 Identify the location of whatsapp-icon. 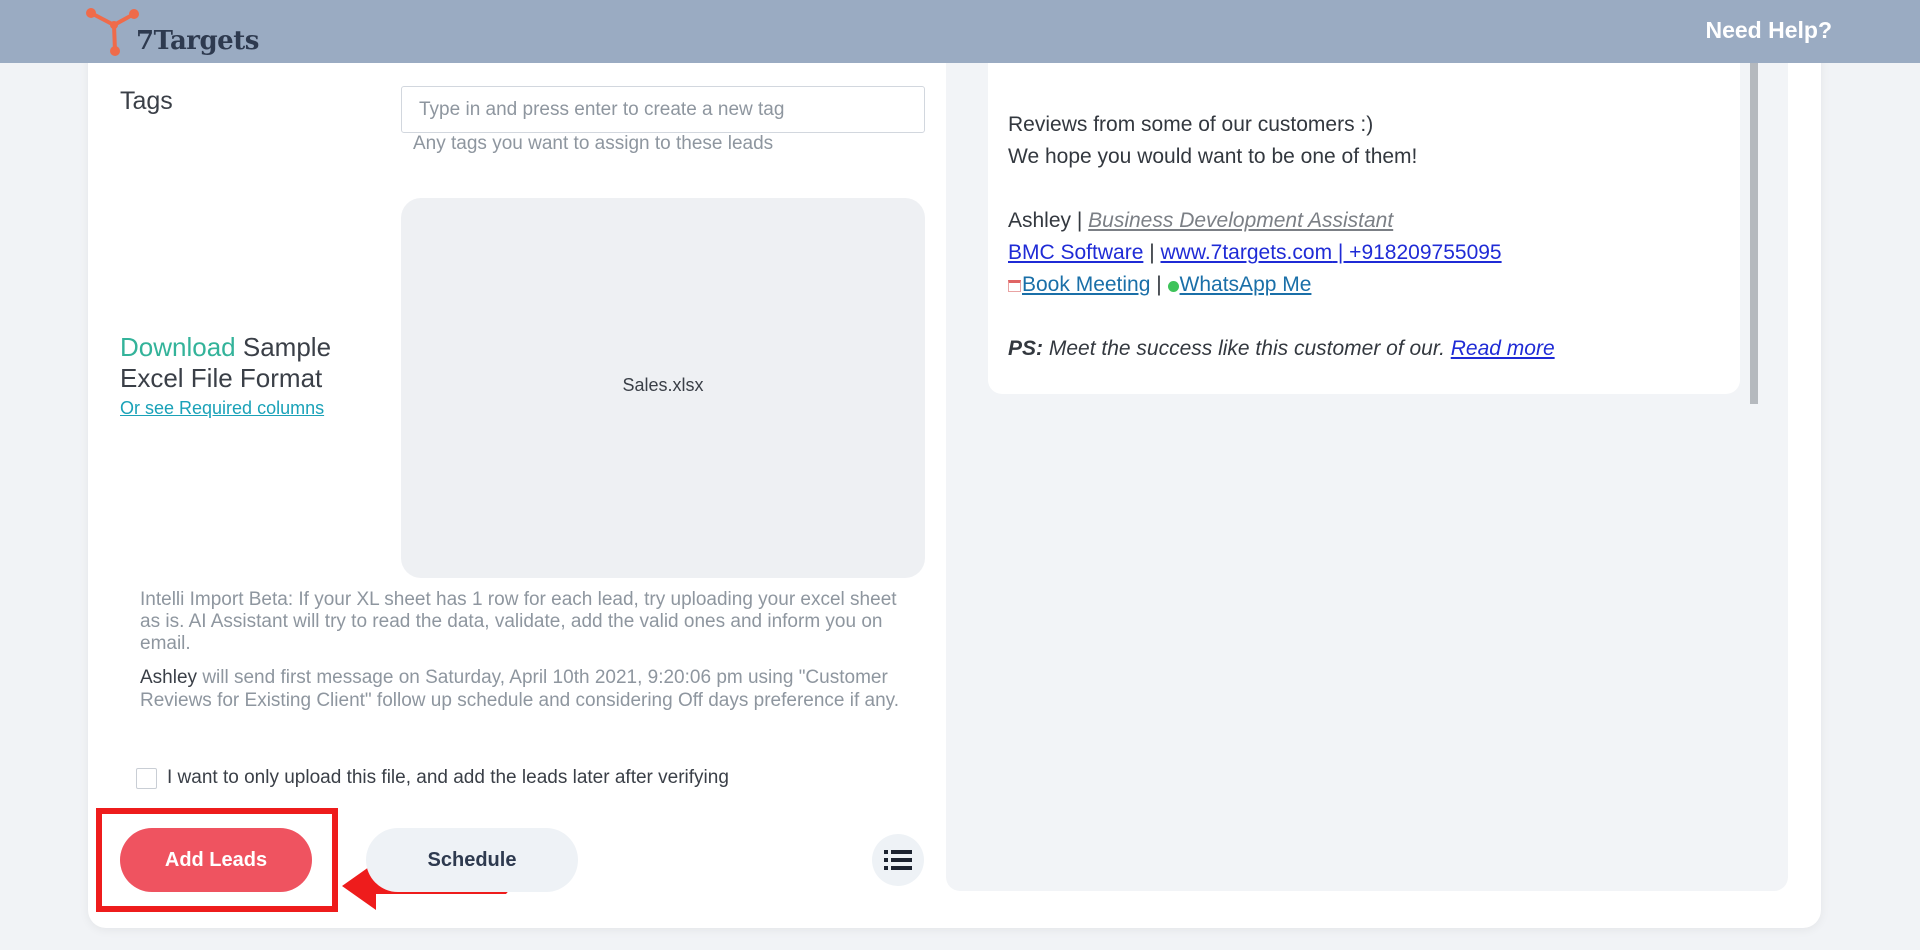
(1173, 286).